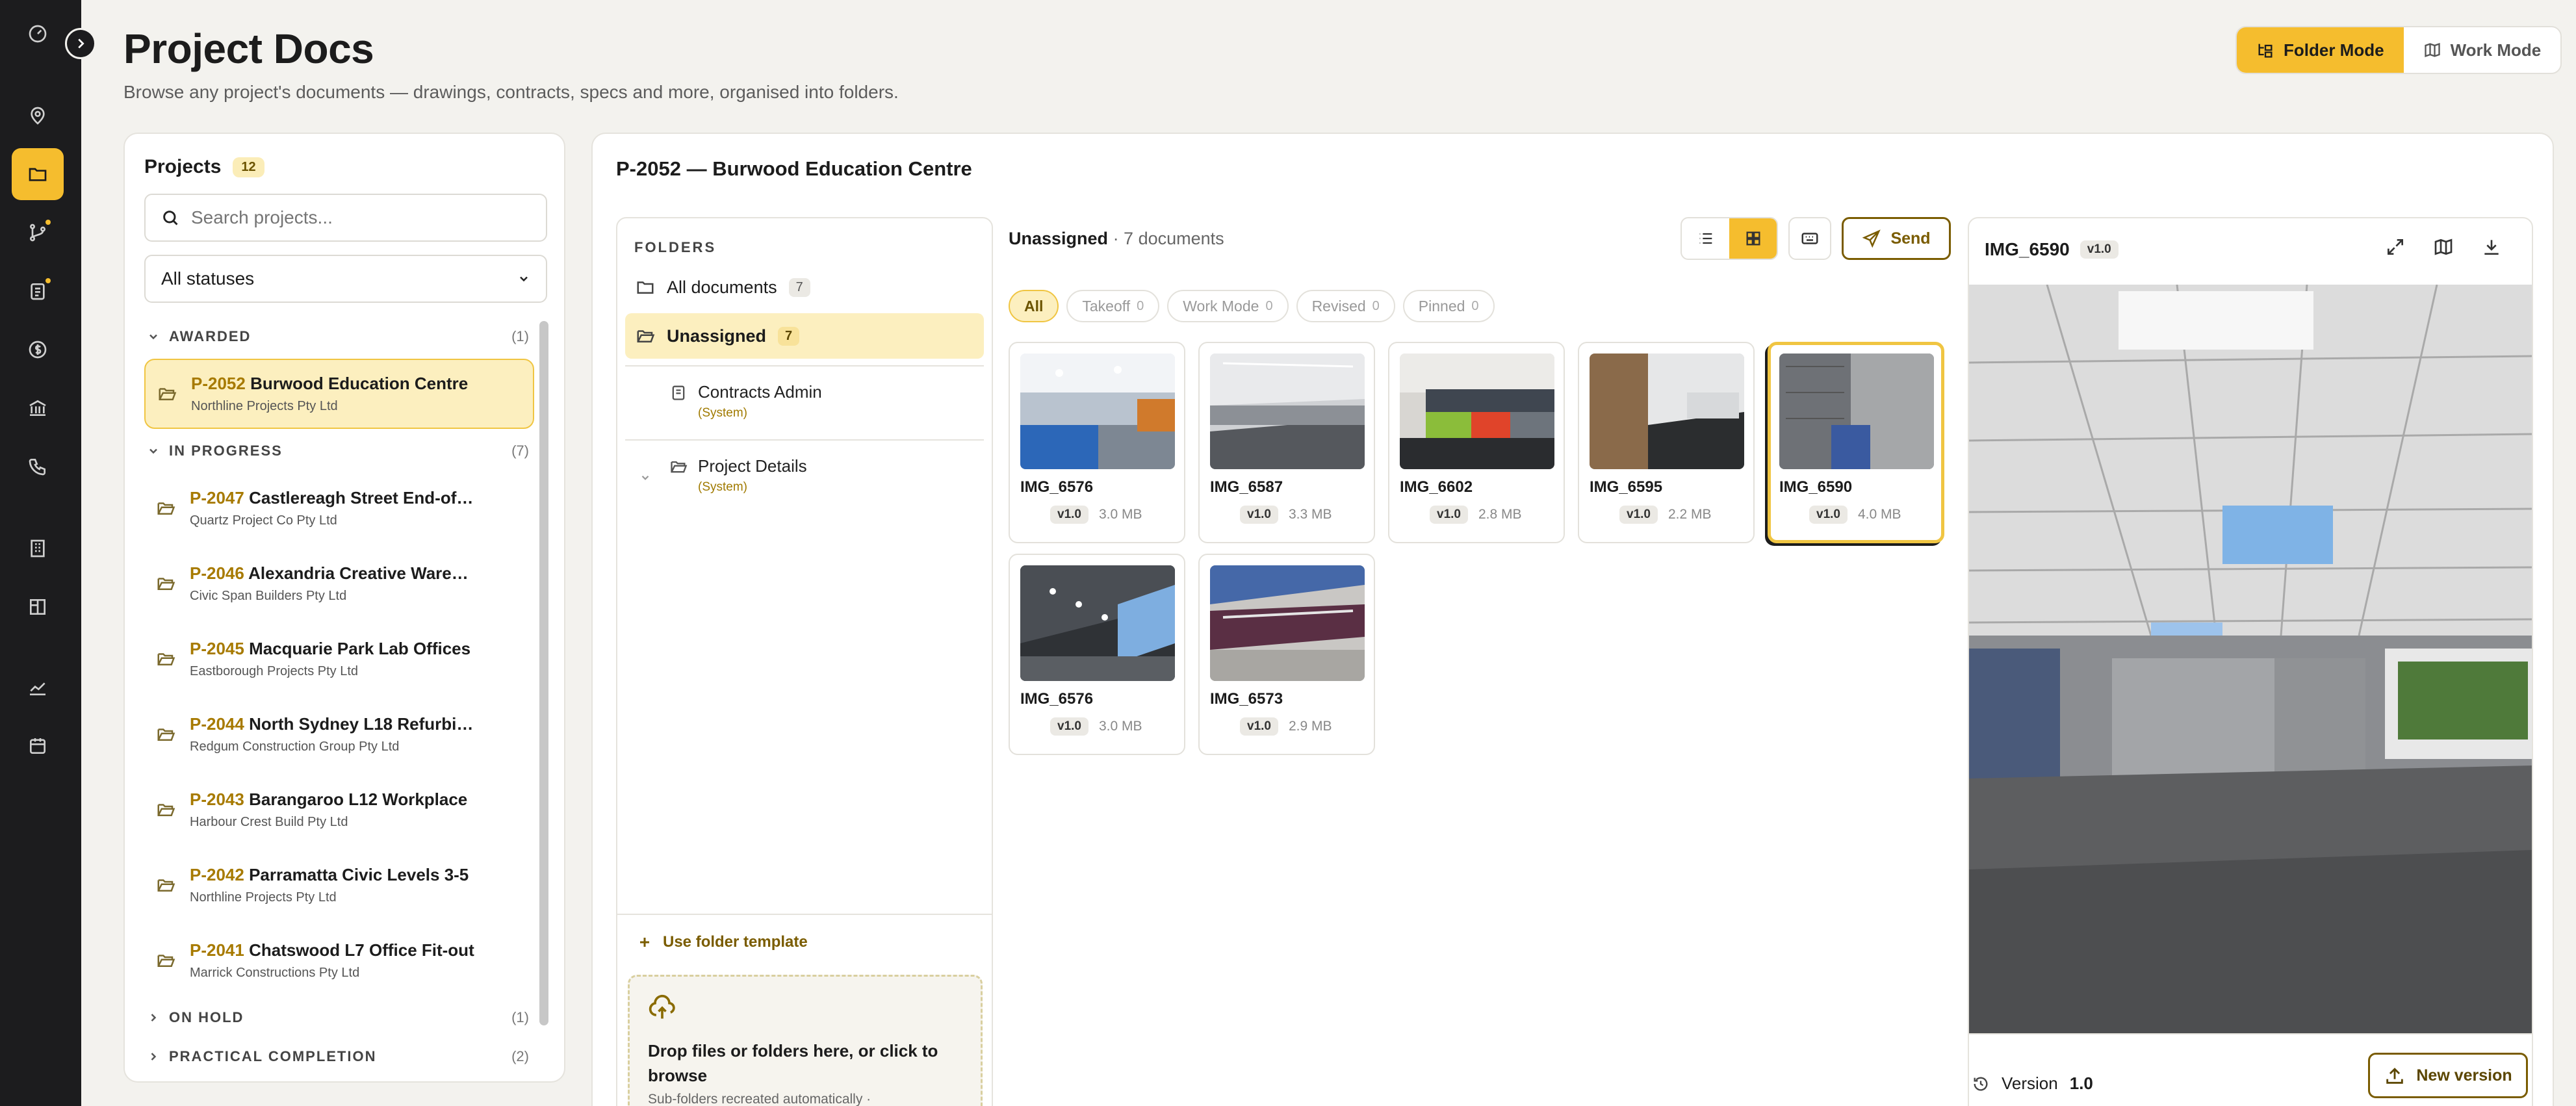  What do you see at coordinates (1476, 442) in the screenshot?
I see `document-tile: IMG_6602 v1.0 2.8 MB` at bounding box center [1476, 442].